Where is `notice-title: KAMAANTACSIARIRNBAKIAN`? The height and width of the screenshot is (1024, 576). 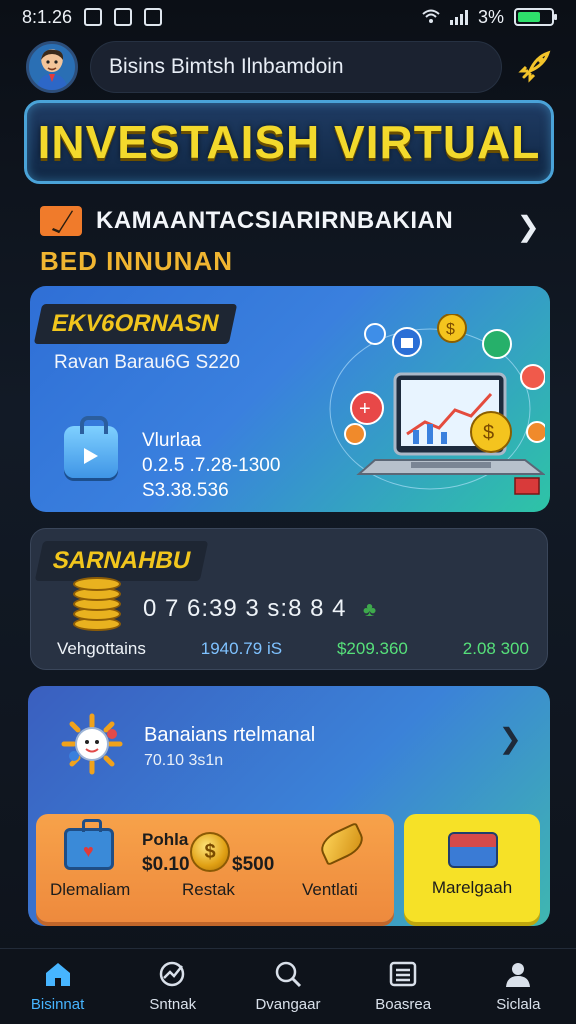
notice-title: KAMAANTACSIARIRNBAKIAN is located at coordinates (275, 220).